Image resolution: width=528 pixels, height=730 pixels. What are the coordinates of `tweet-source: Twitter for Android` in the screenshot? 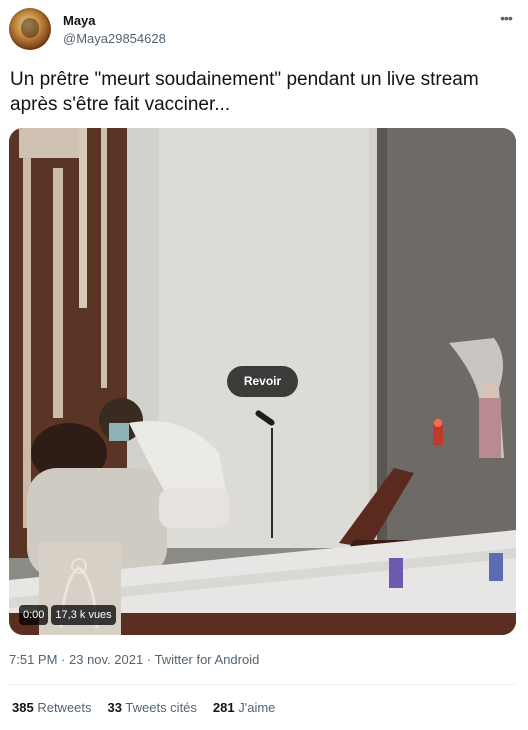 It's located at (207, 659).